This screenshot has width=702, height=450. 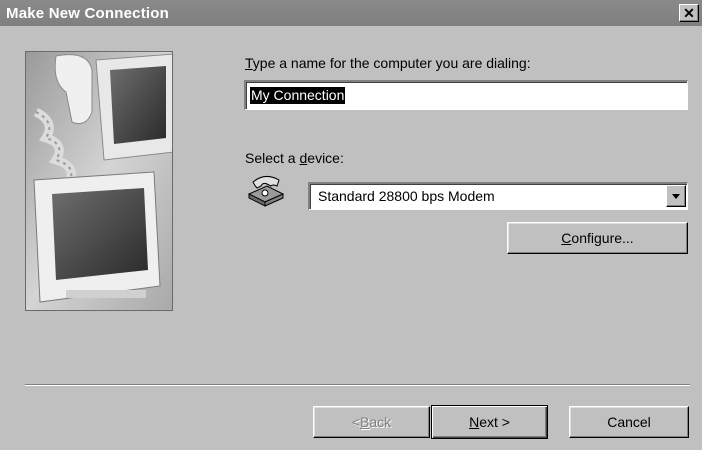 I want to click on back-button: < Back, so click(x=371, y=422).